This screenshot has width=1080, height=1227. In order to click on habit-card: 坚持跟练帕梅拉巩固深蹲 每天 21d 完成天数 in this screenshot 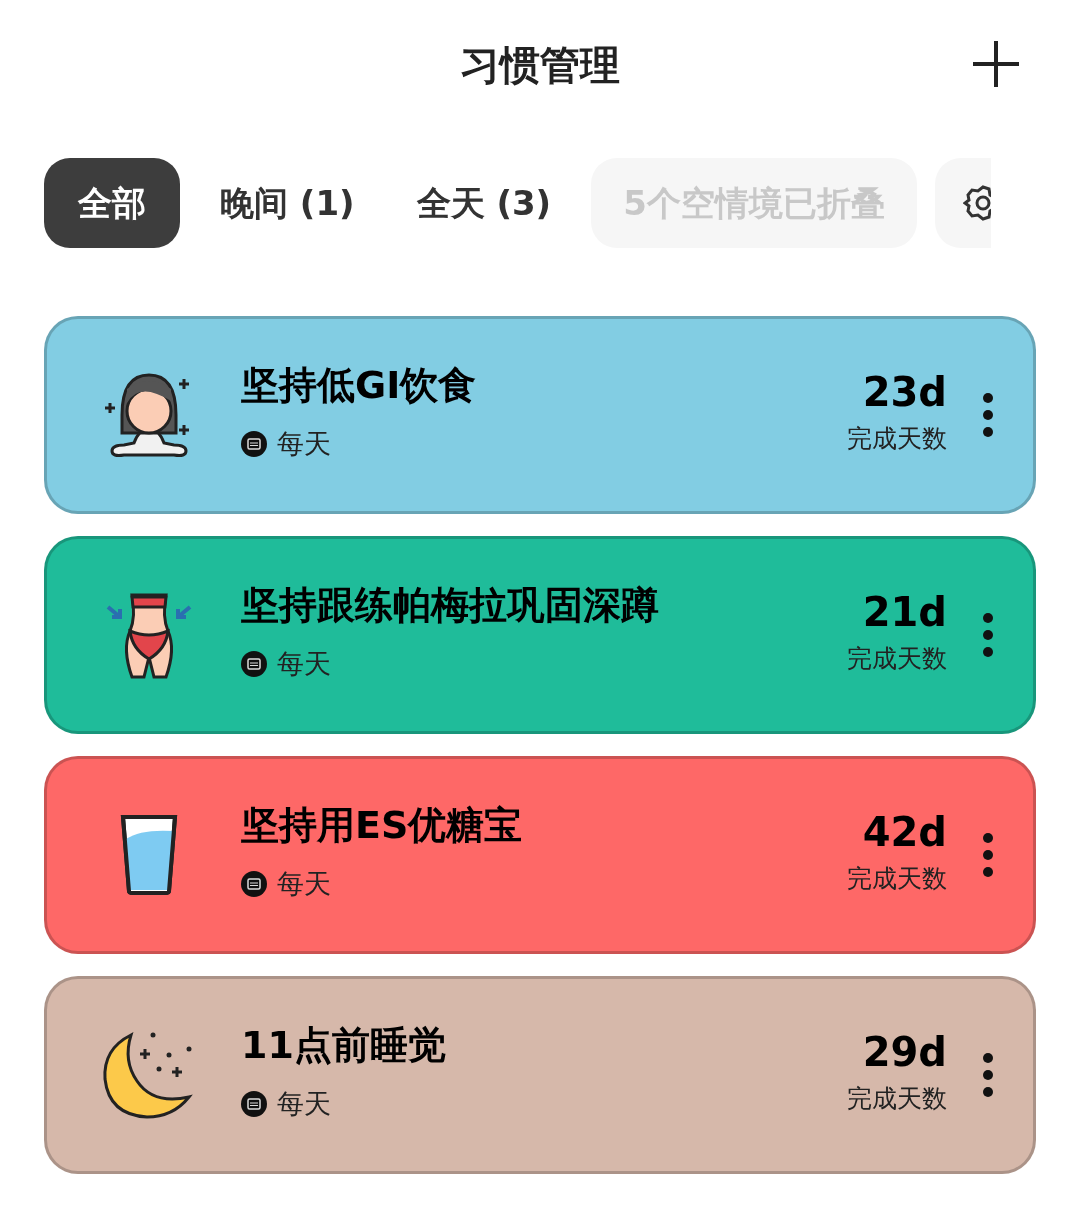, I will do `click(540, 635)`.